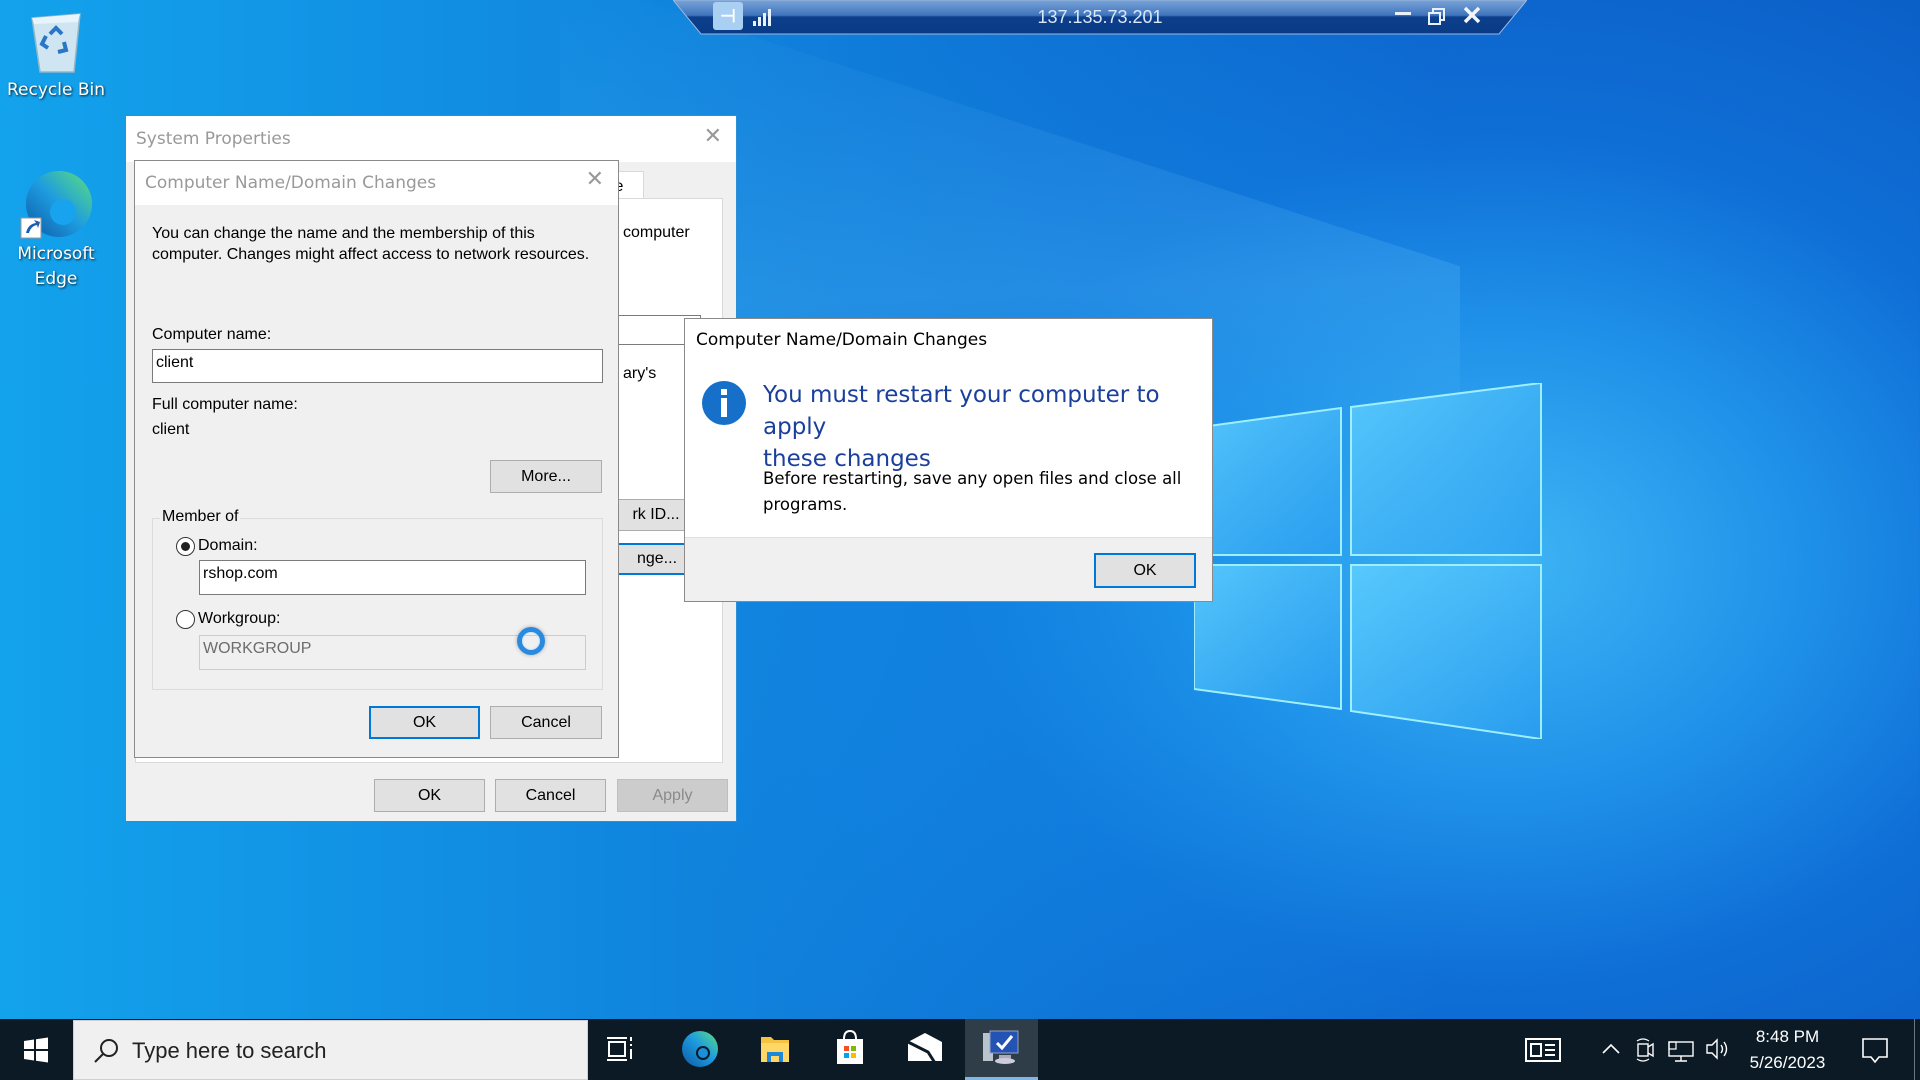 This screenshot has width=1920, height=1080. I want to click on clock: 8:48 PM 5/26/2023, so click(1787, 1049).